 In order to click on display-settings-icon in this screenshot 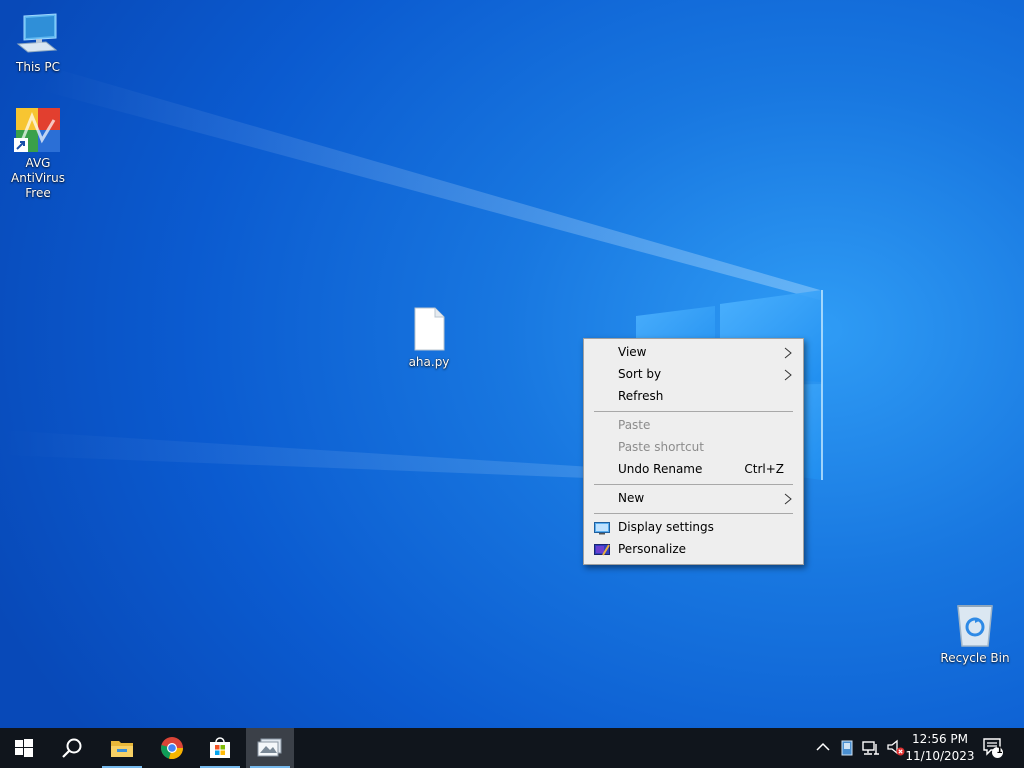, I will do `click(602, 528)`.